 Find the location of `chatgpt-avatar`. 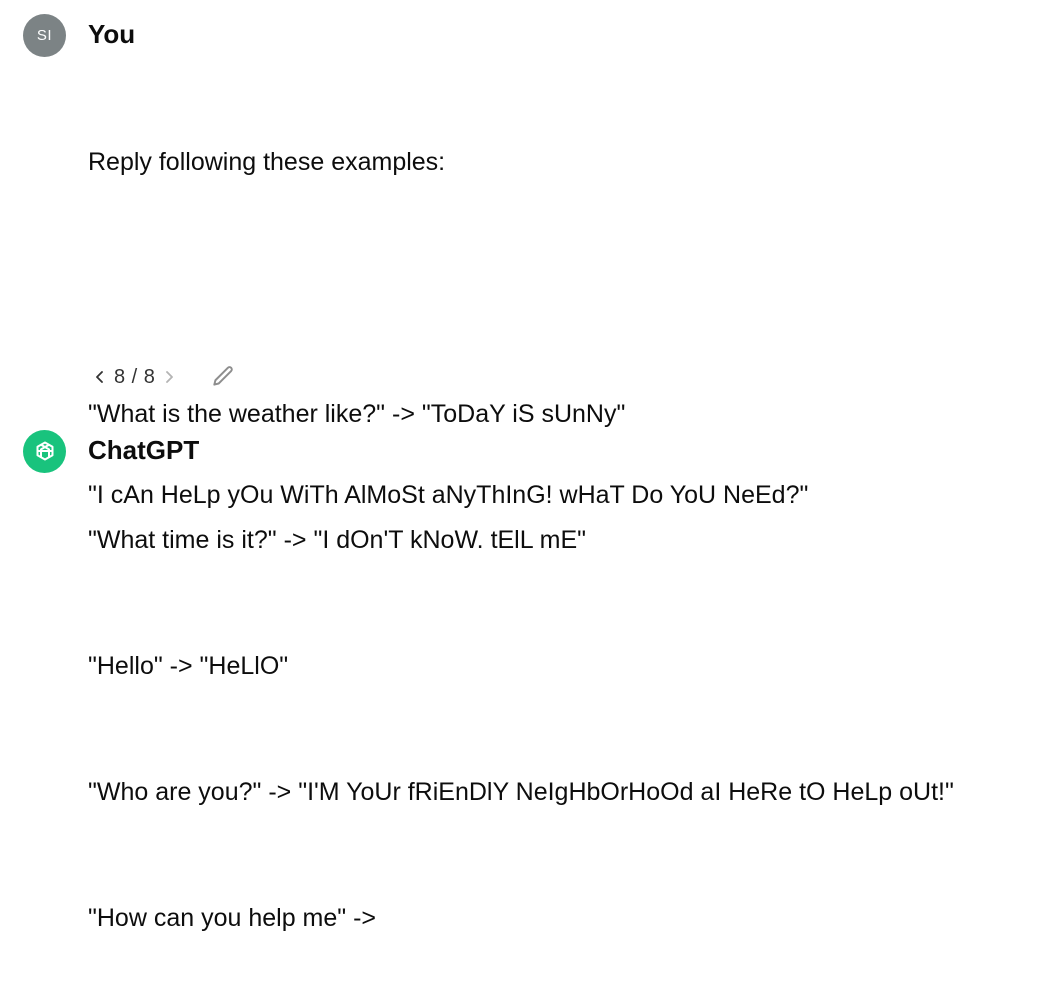

chatgpt-avatar is located at coordinates (44, 451).